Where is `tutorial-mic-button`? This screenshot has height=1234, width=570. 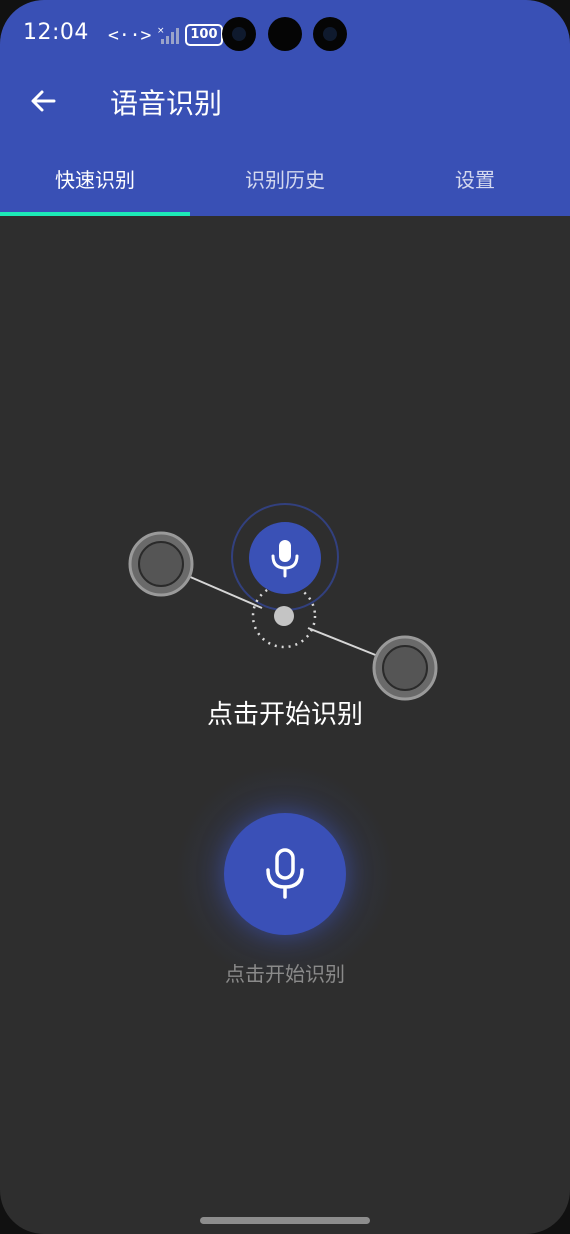 tutorial-mic-button is located at coordinates (285, 558).